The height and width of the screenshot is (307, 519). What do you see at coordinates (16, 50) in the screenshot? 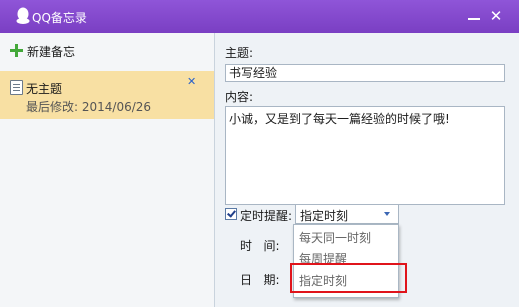
I see `plus-icon` at bounding box center [16, 50].